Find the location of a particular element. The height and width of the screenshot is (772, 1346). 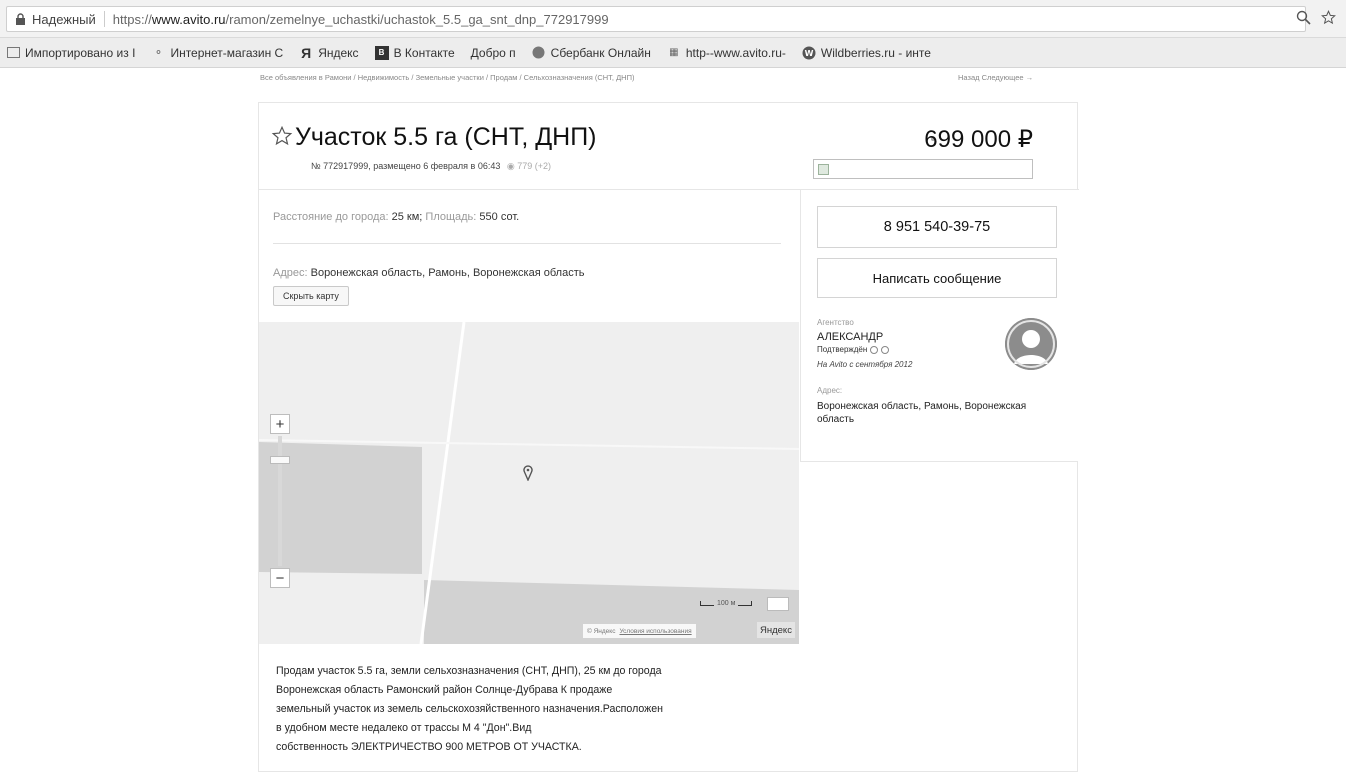

map-terms-link: Условия использования is located at coordinates (655, 631).